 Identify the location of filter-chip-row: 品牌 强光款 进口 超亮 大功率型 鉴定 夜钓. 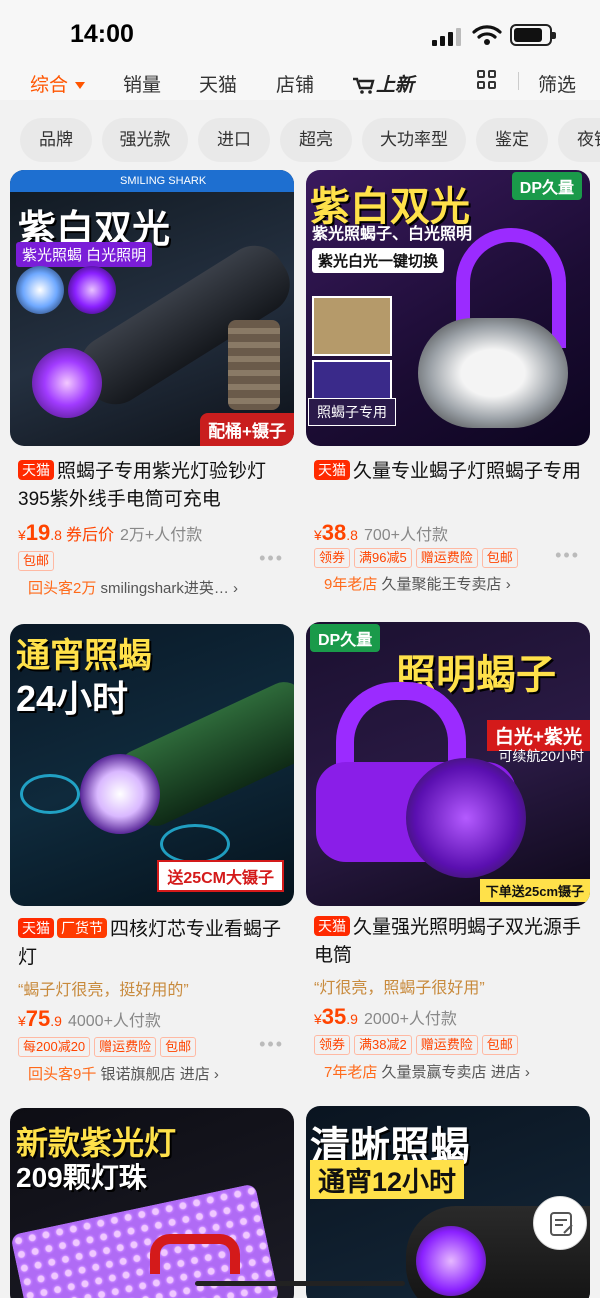
(300, 140).